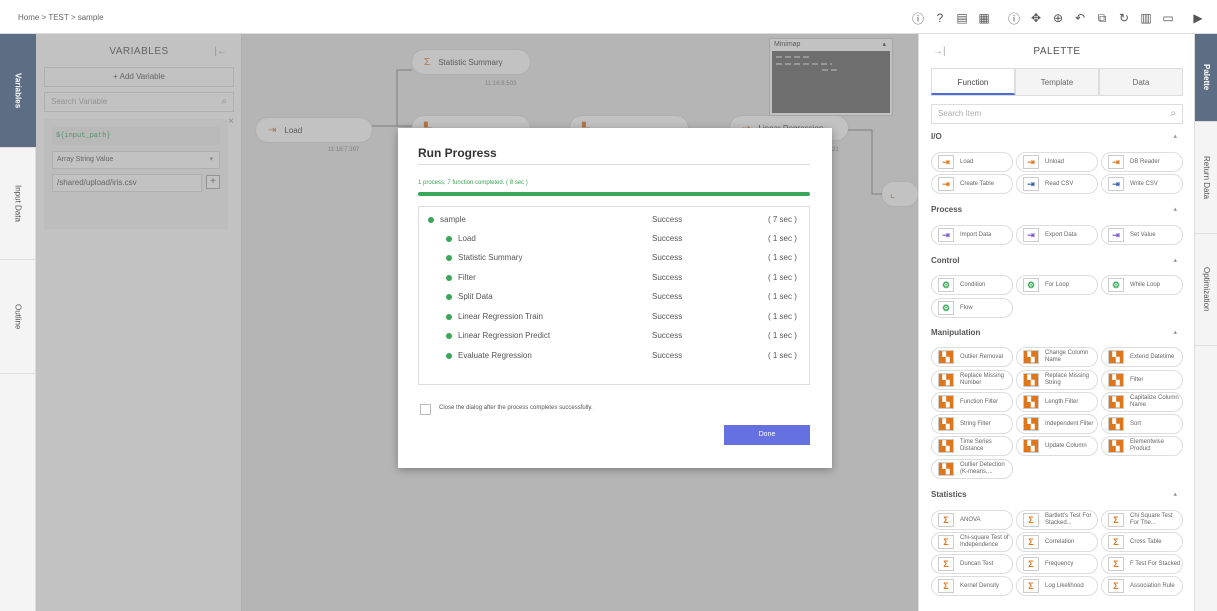 The width and height of the screenshot is (1217, 611). Describe the element at coordinates (767, 435) in the screenshot. I see `done-button: Done` at that location.